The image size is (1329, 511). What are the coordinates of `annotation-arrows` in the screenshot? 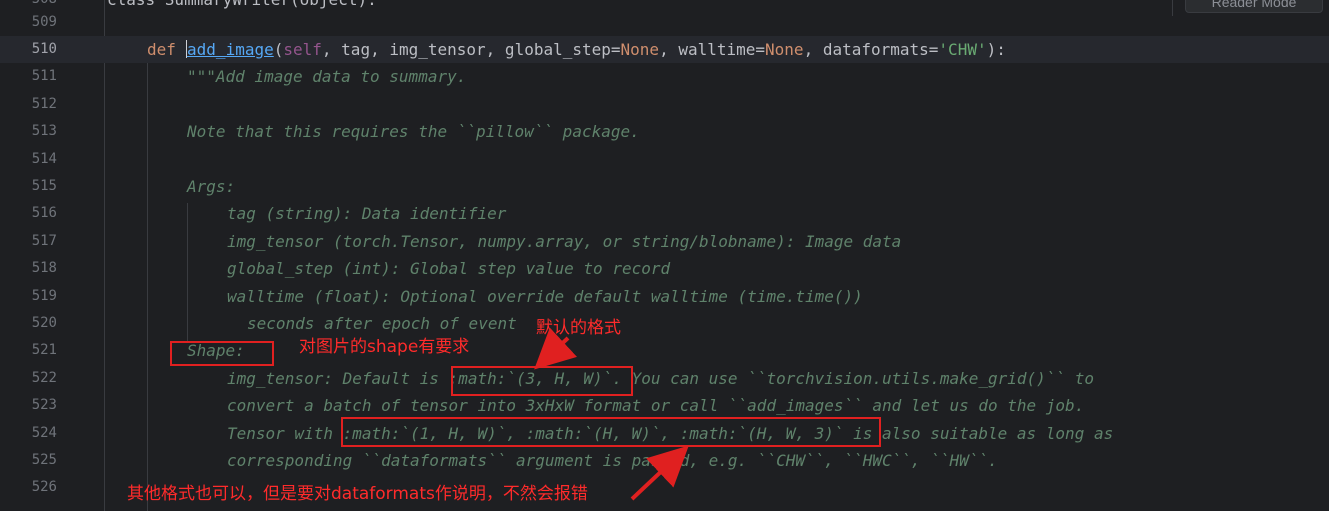 It's located at (611, 414).